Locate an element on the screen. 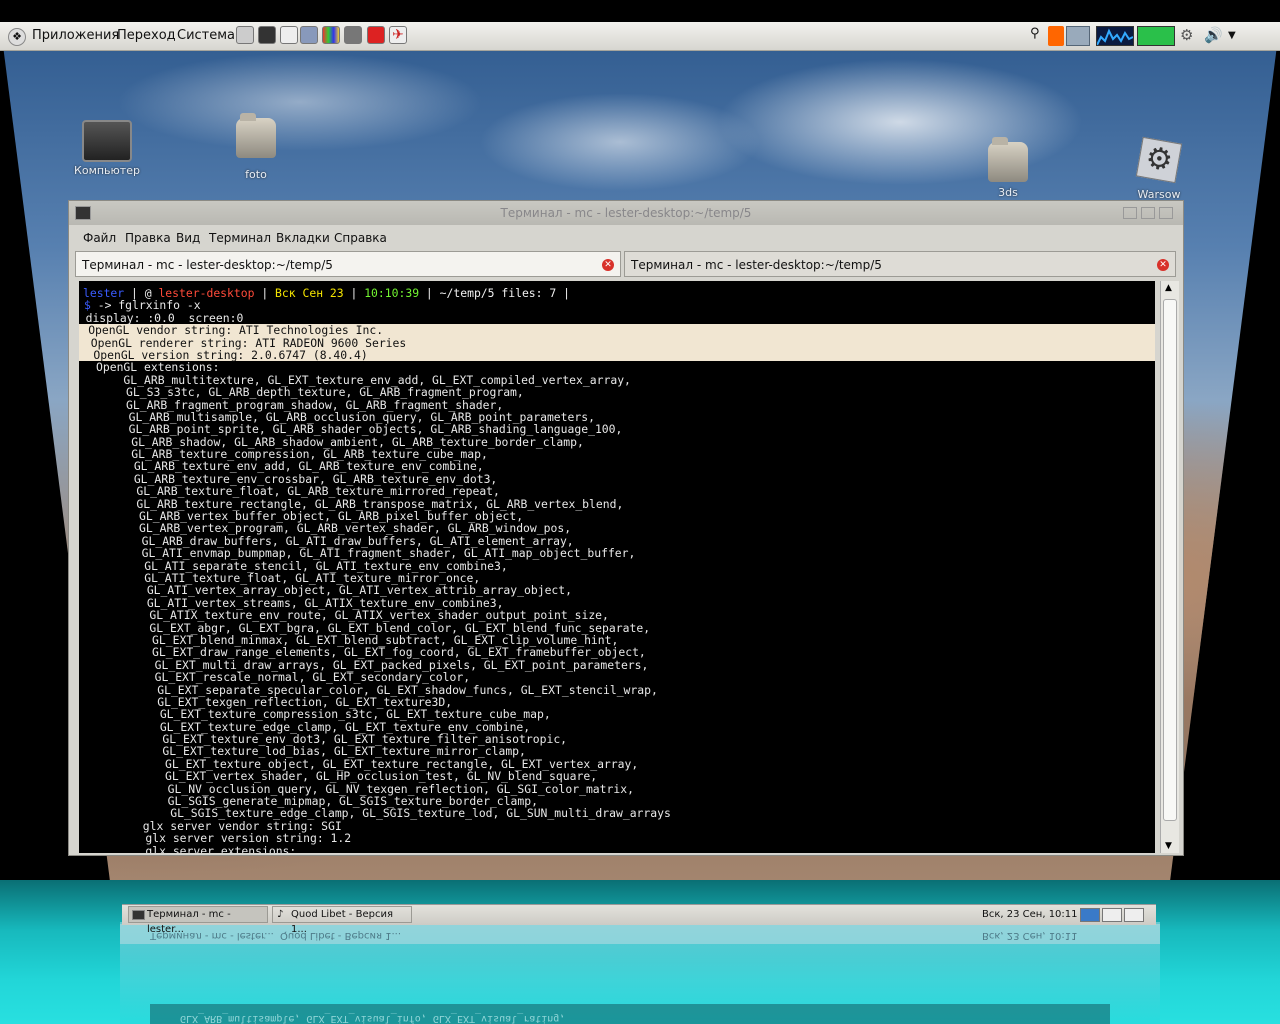  maximize-button is located at coordinates (1148, 213).